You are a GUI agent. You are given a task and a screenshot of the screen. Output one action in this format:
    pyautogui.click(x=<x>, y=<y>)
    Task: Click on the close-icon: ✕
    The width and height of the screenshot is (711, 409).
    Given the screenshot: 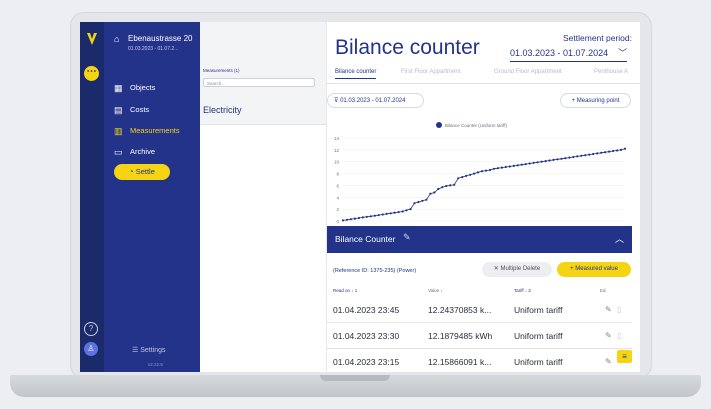 What is the action you would take?
    pyautogui.click(x=496, y=269)
    